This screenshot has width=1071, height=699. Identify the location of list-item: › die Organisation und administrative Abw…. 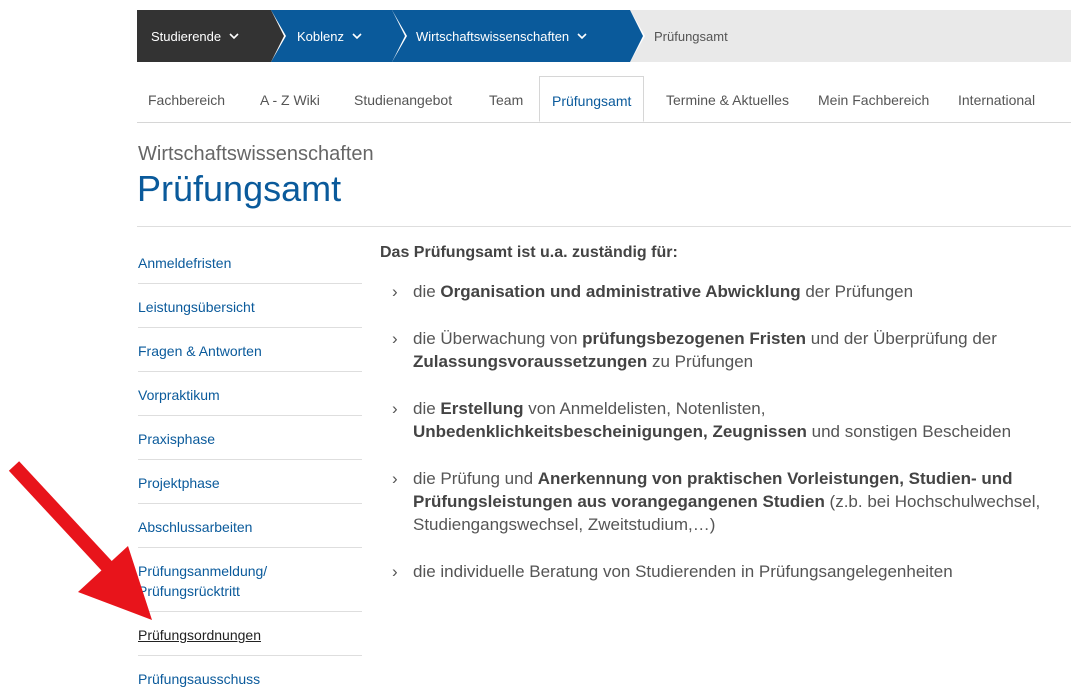
(720, 291).